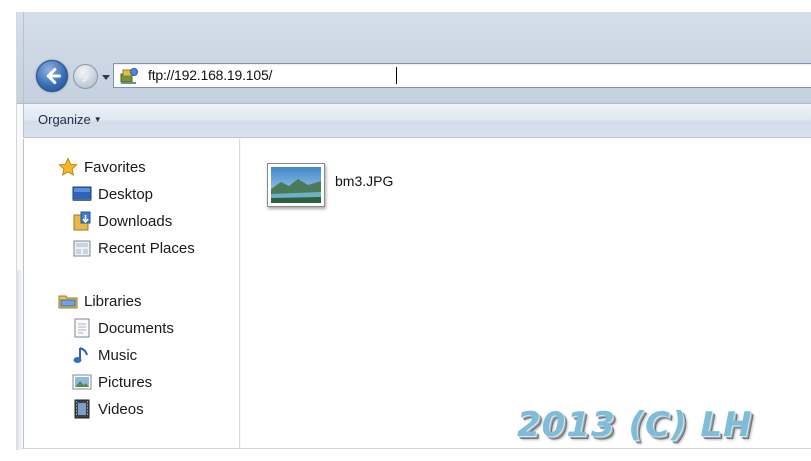 The height and width of the screenshot is (461, 811). What do you see at coordinates (19, 360) in the screenshot?
I see `window-shadow` at bounding box center [19, 360].